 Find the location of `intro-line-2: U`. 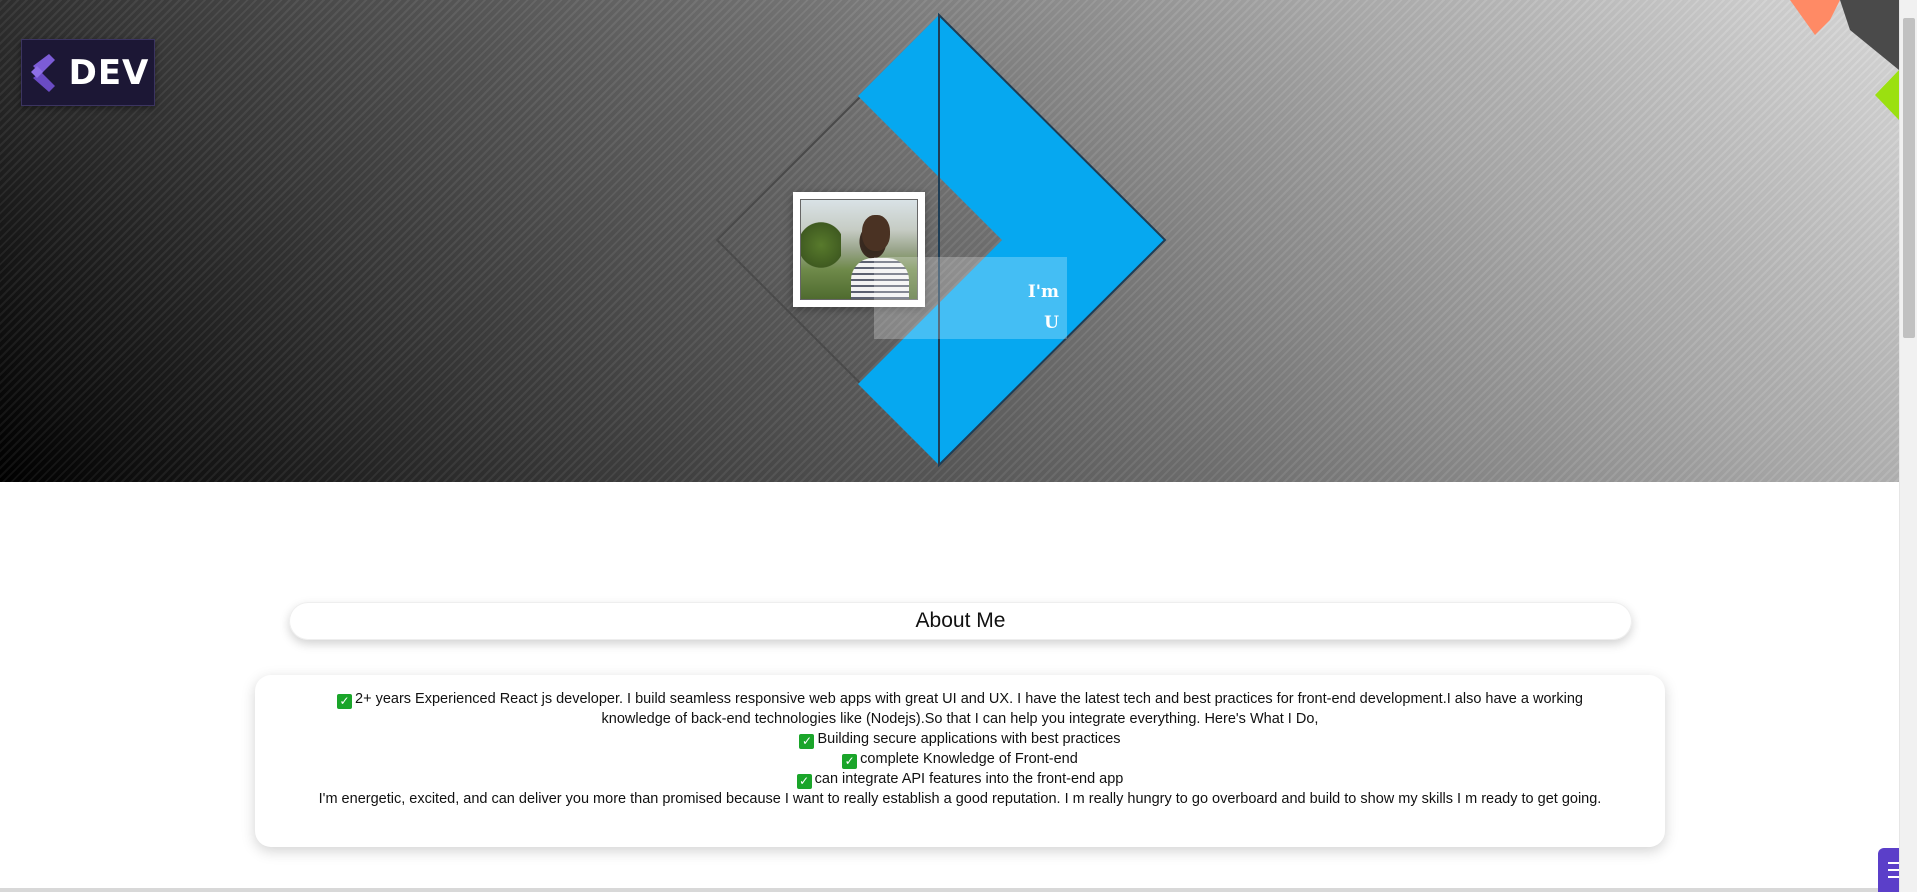

intro-line-2: U is located at coordinates (1051, 323).